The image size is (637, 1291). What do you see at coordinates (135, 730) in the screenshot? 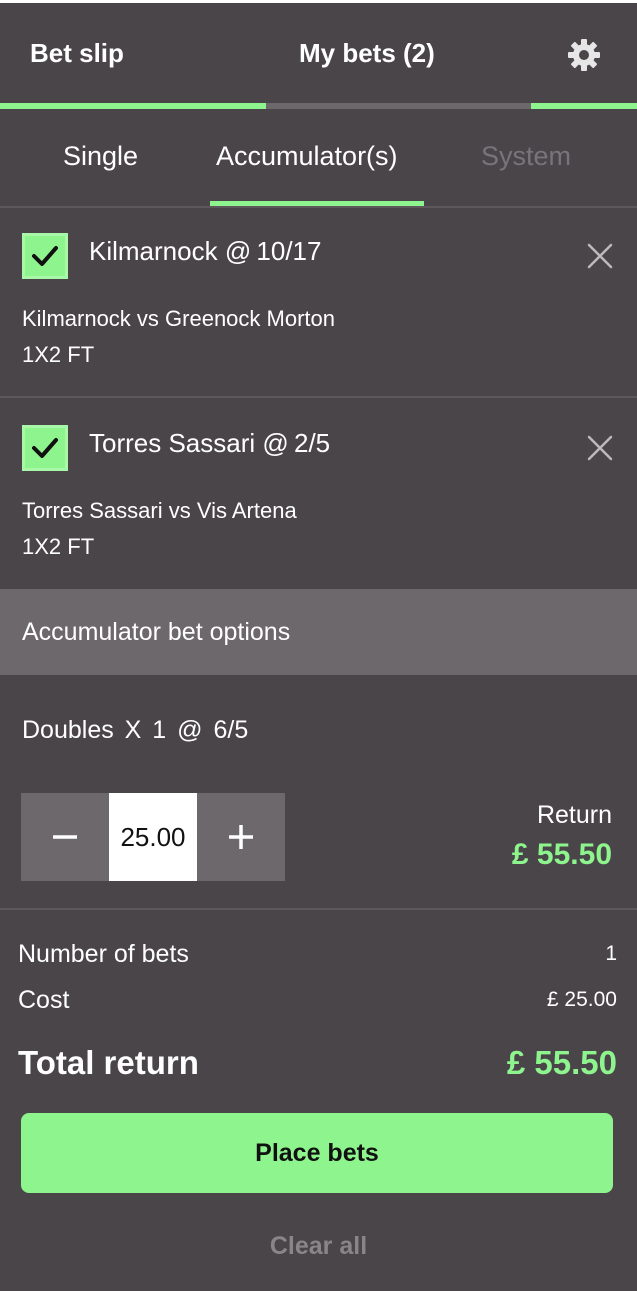
I see `doubles-description: Doubles X 1 @ 6/5` at bounding box center [135, 730].